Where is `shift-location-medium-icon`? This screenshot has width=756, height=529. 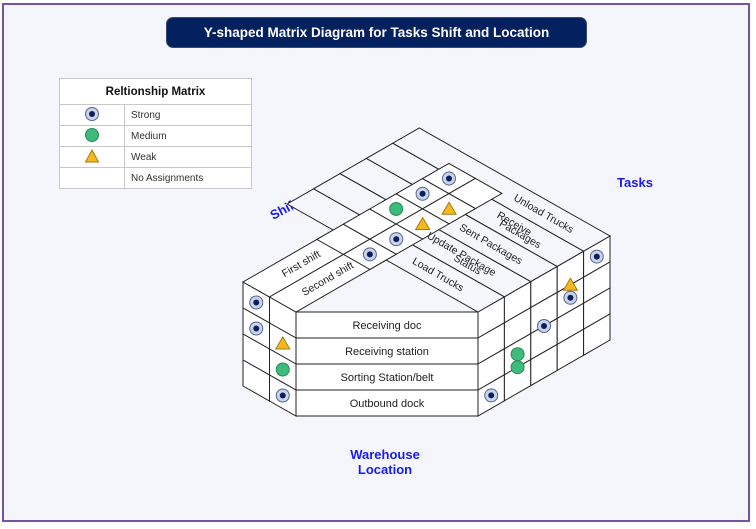
shift-location-medium-icon is located at coordinates (282, 369).